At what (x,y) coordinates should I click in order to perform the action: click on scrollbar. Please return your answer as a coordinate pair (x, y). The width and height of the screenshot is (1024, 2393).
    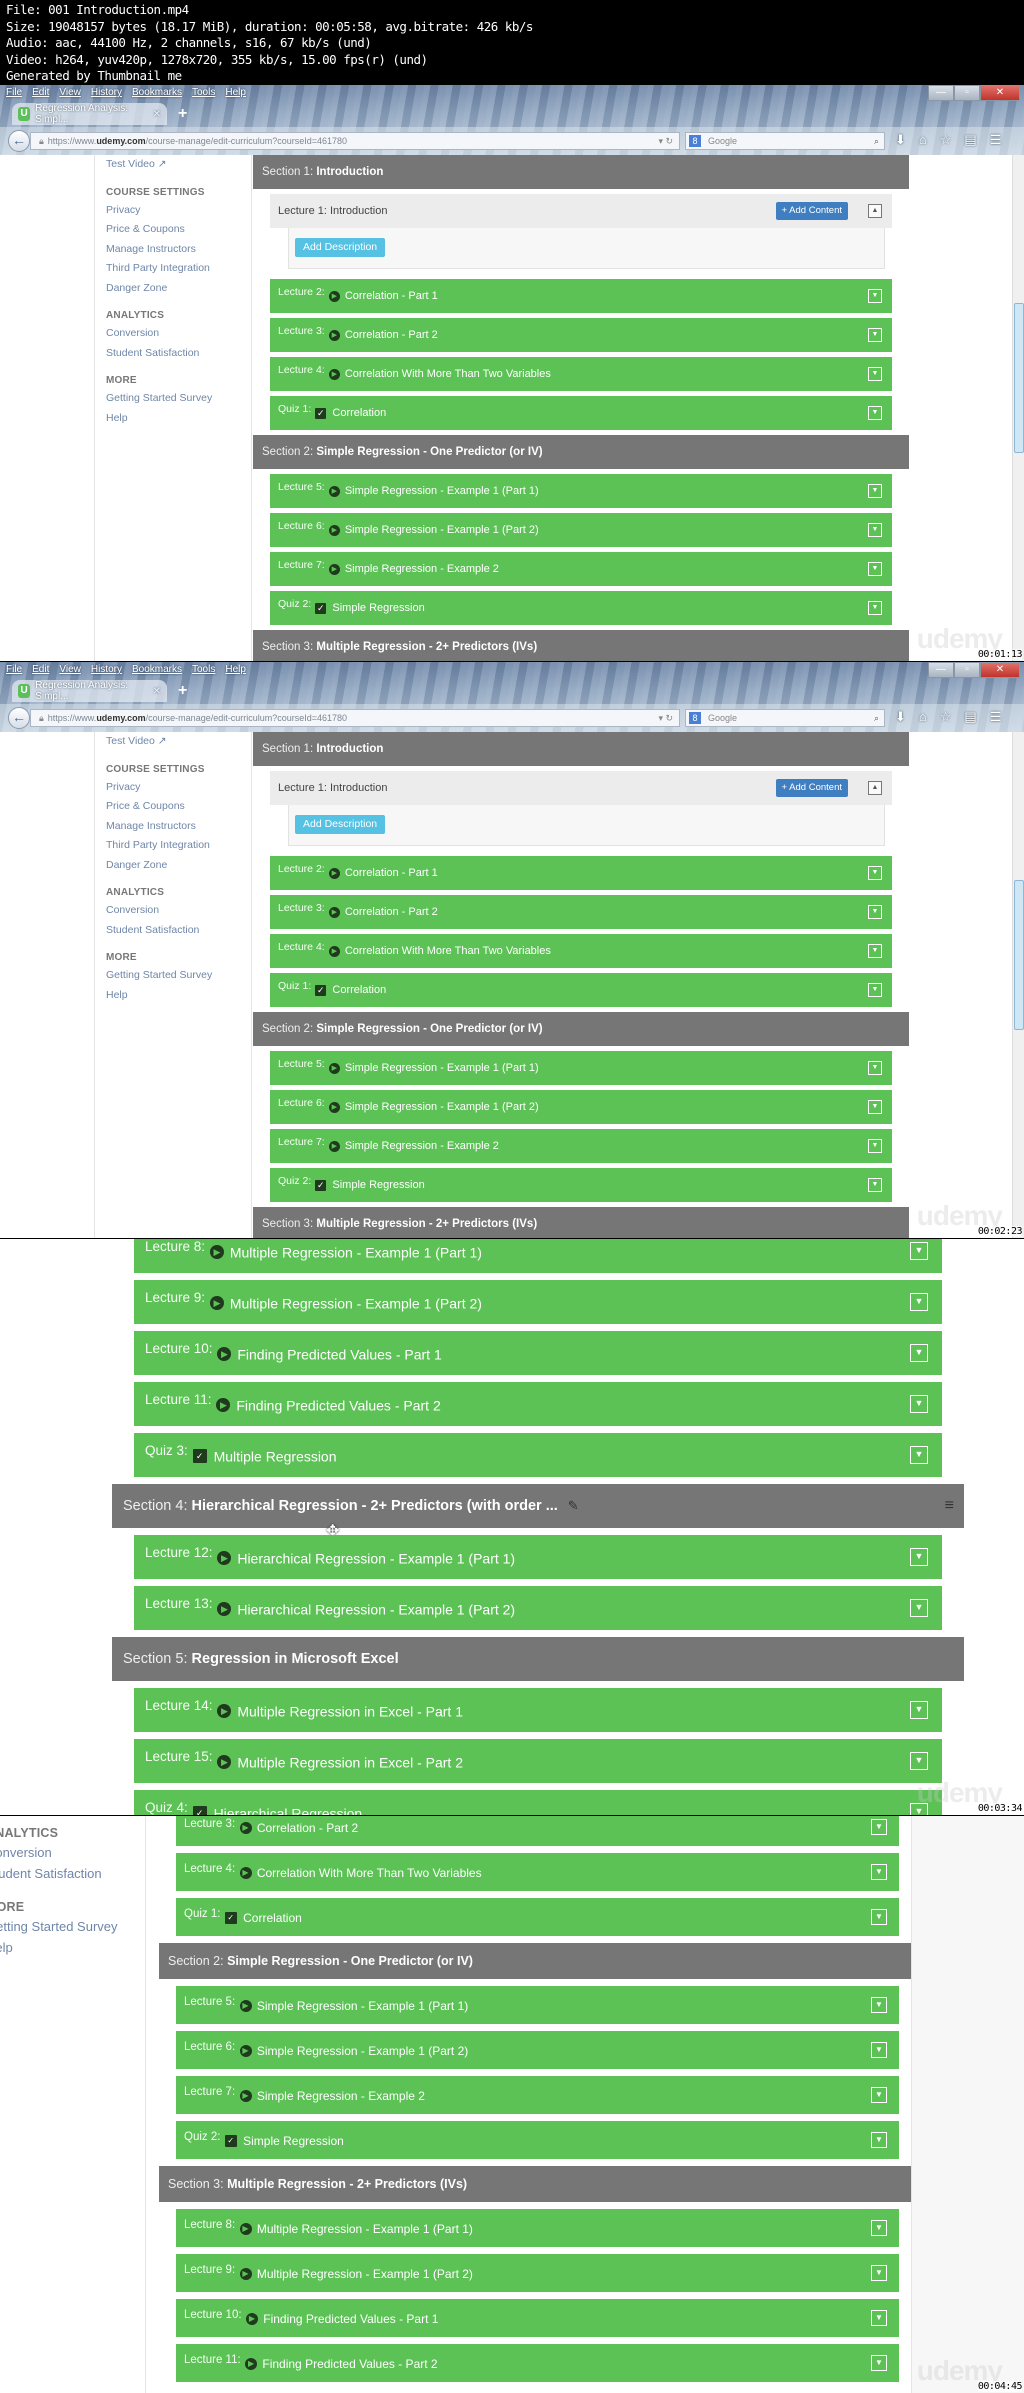
    Looking at the image, I should click on (1018, 408).